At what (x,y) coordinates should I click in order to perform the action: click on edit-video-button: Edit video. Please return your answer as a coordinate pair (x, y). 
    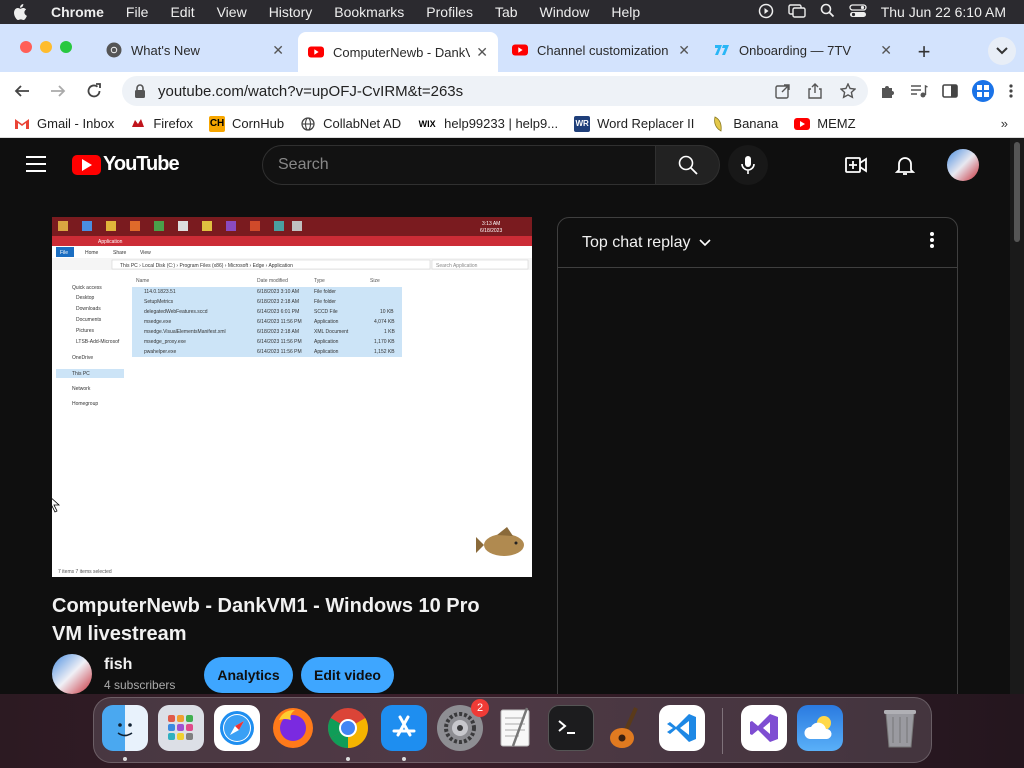
    Looking at the image, I should click on (347, 675).